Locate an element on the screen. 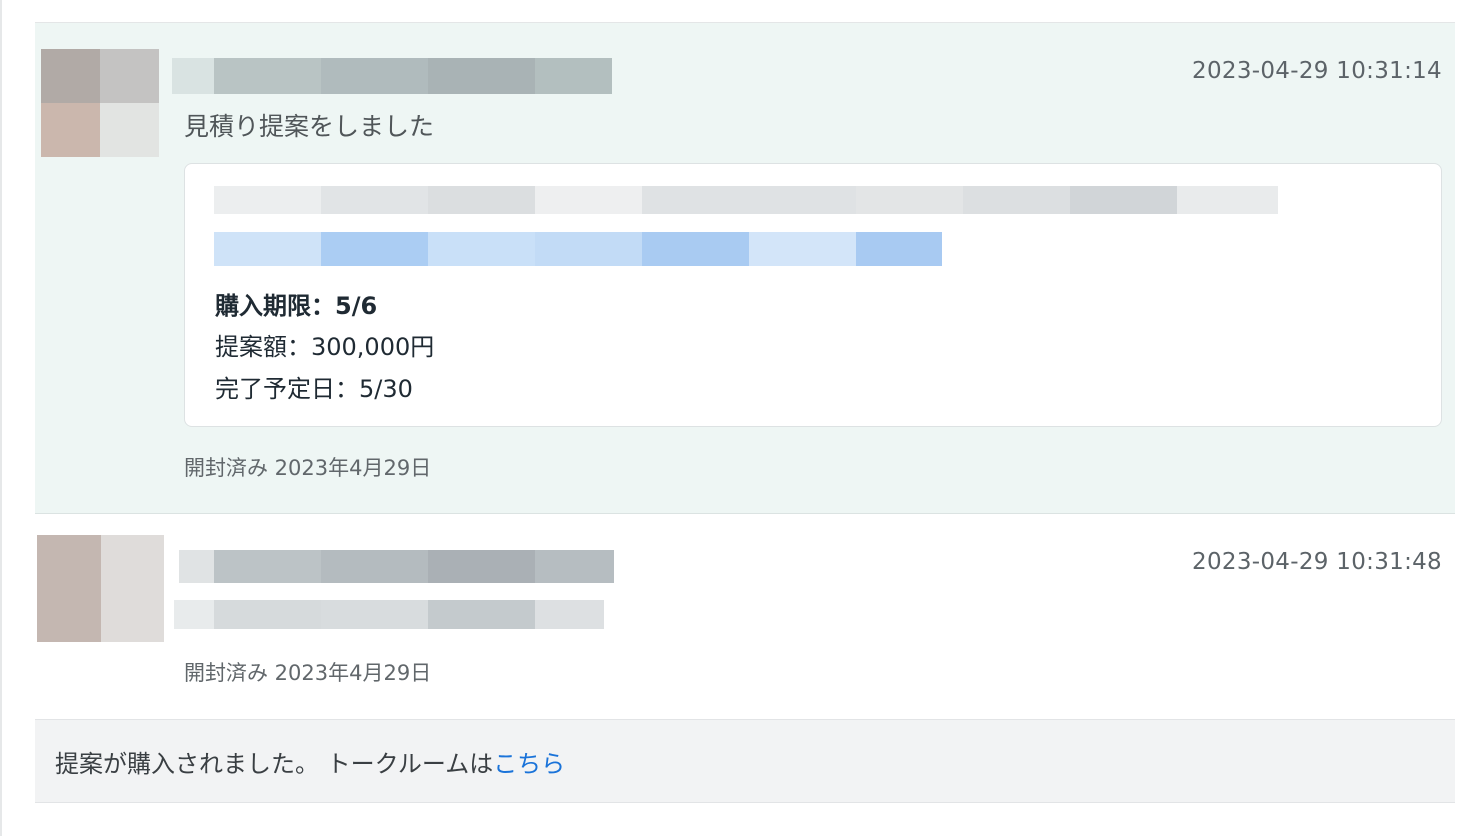  proposal-completion-date: 完了予定日：5/30 is located at coordinates (314, 389).